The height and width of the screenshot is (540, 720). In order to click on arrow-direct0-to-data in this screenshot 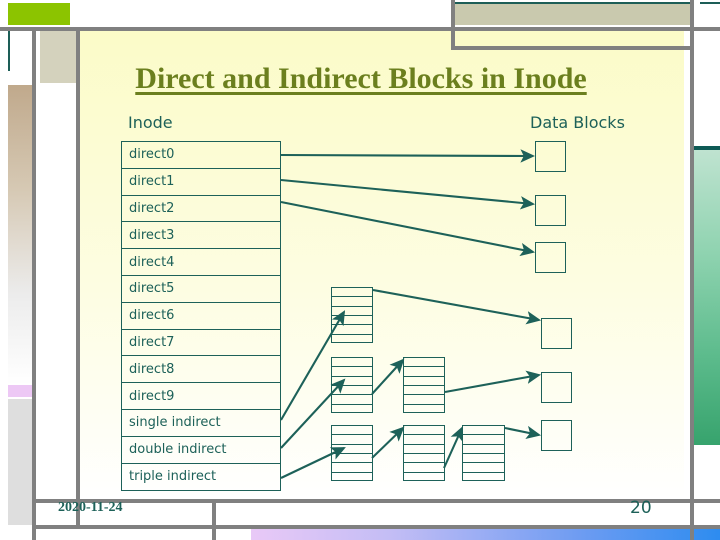, I will do `click(408, 156)`.